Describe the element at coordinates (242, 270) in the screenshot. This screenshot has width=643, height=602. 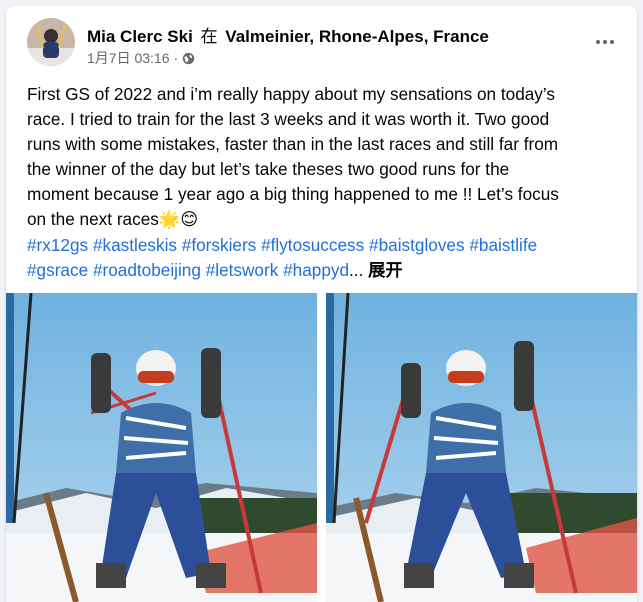
I see `hashtag-link: #letswork` at that location.